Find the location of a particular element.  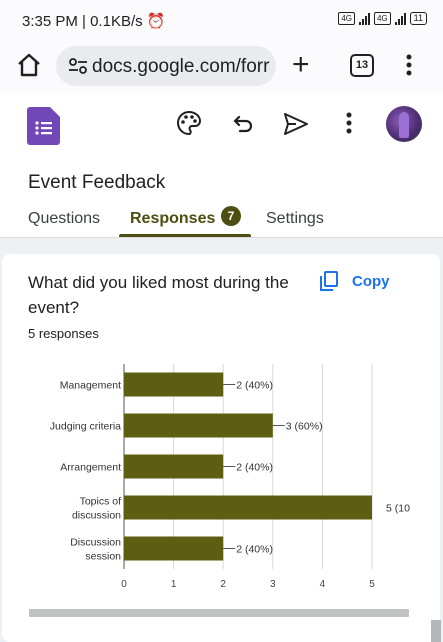

alarm-icon: ⏰ is located at coordinates (156, 21).